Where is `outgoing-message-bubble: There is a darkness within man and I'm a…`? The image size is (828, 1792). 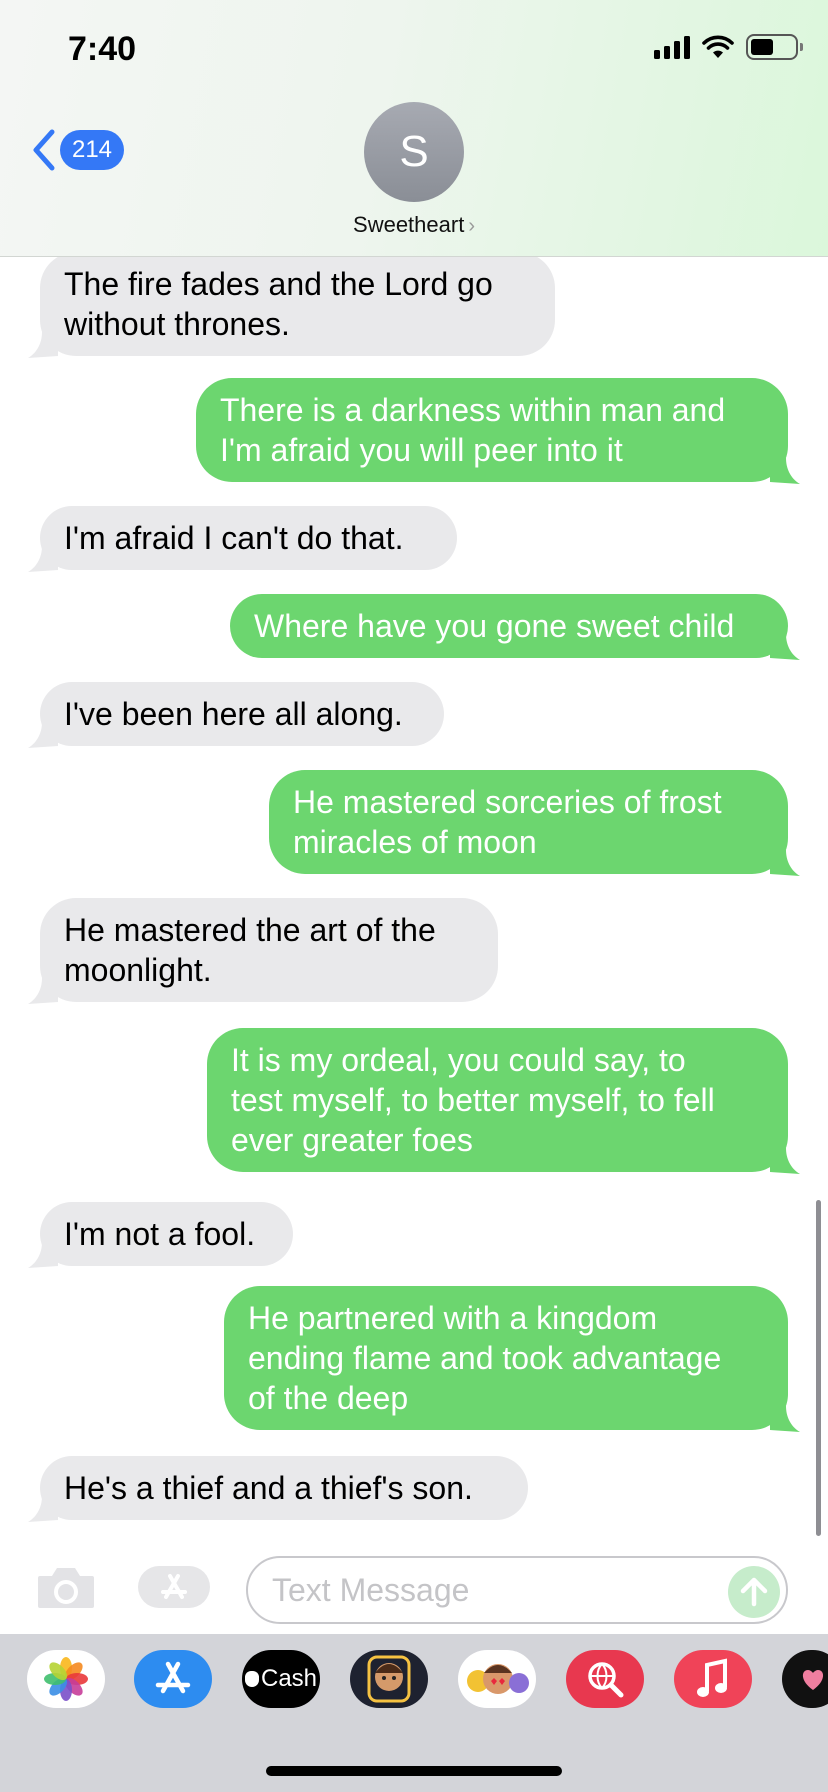 outgoing-message-bubble: There is a darkness within man and I'm a… is located at coordinates (498, 431).